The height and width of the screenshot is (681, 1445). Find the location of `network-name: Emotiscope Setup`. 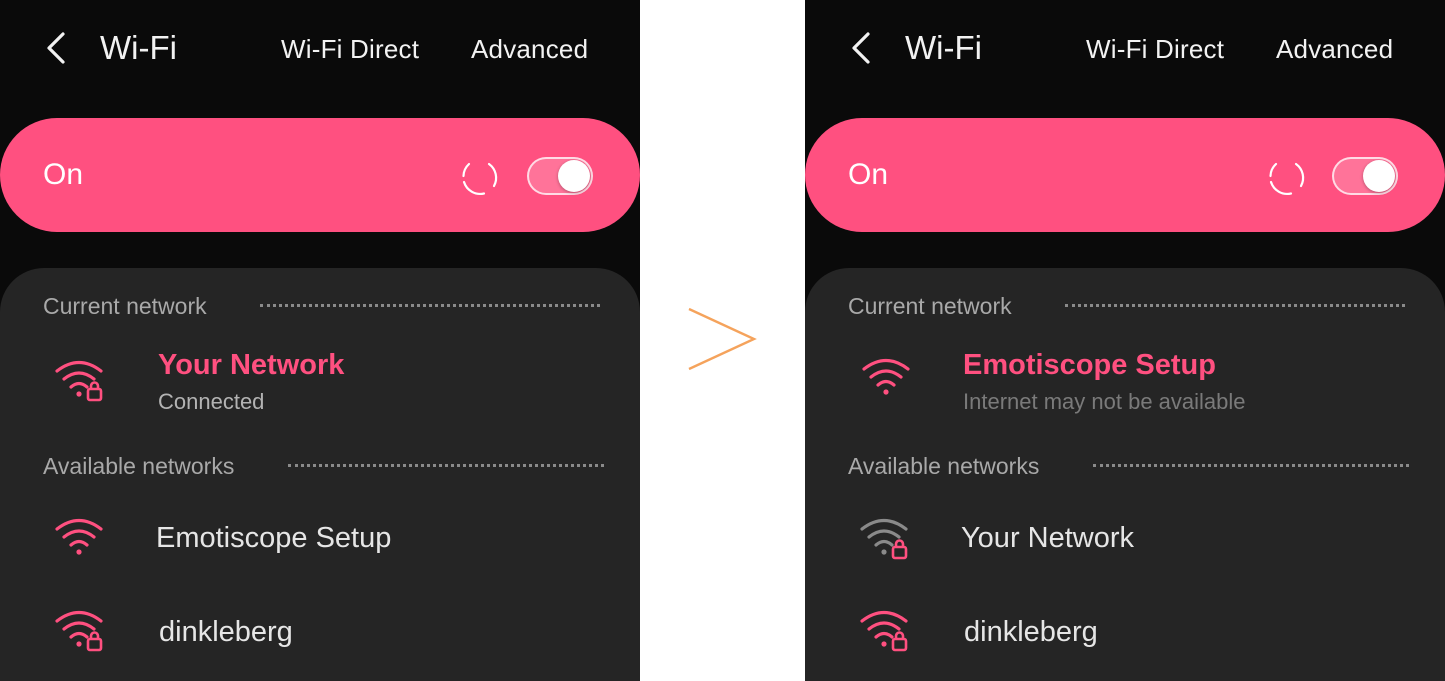

network-name: Emotiscope Setup is located at coordinates (274, 538).